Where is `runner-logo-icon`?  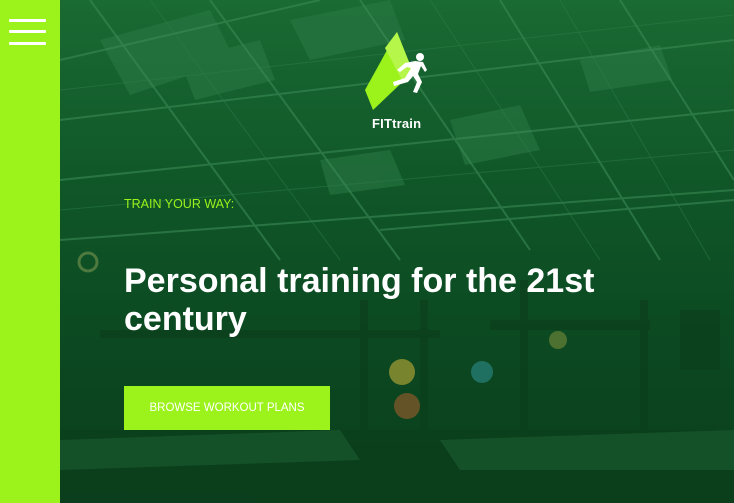
runner-logo-icon is located at coordinates (395, 71).